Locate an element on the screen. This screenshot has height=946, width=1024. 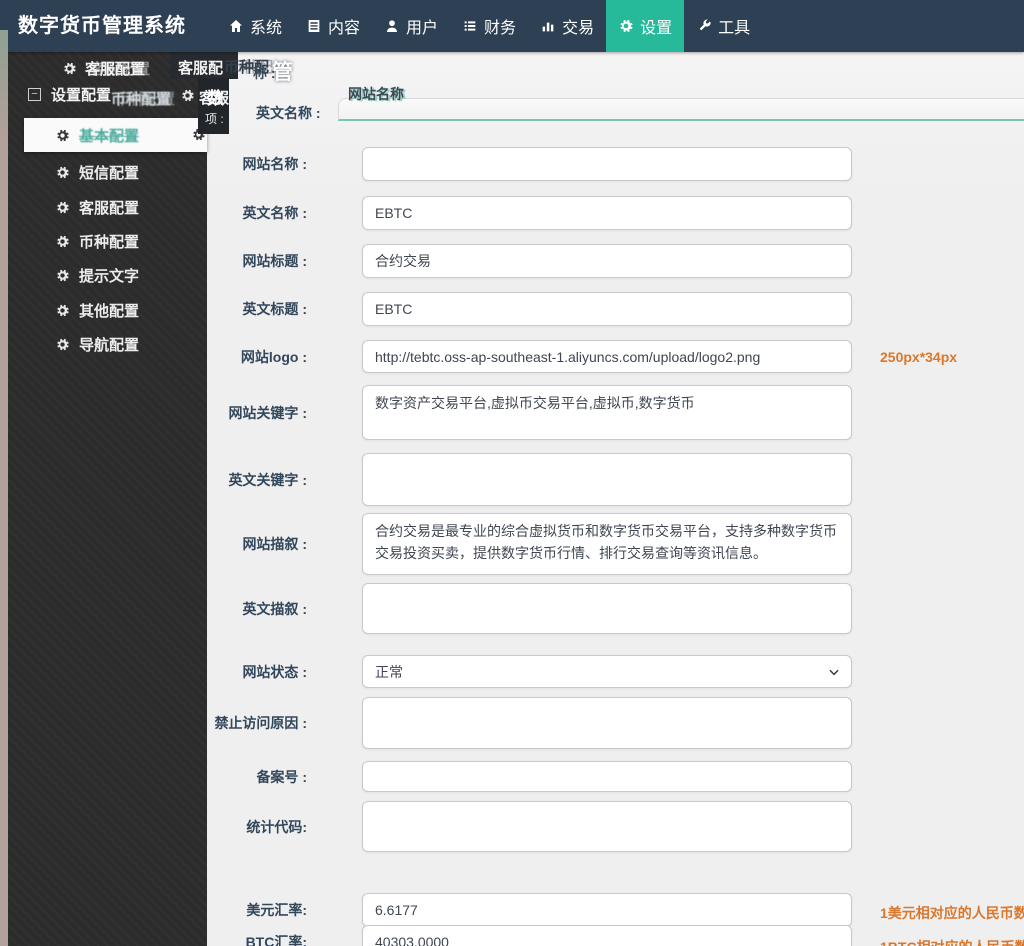
en-title-input is located at coordinates (607, 309).